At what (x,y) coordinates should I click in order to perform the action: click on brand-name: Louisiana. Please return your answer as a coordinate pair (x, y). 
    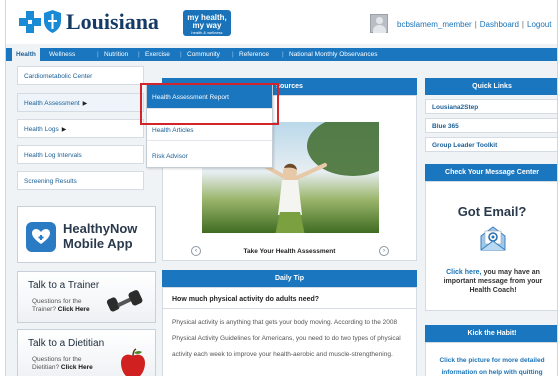
    Looking at the image, I should click on (112, 22).